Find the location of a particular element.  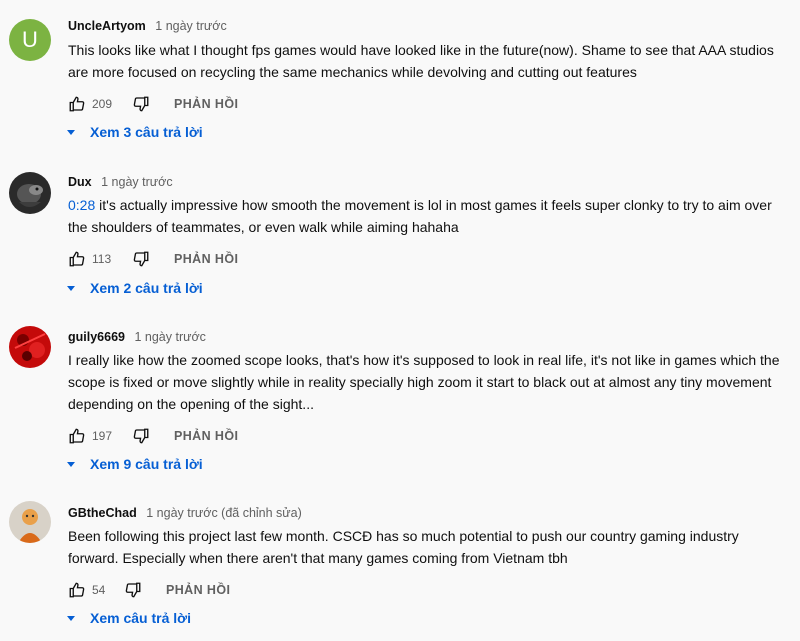

comment-actions: 197 PHẢN HỒI is located at coordinates (153, 436).